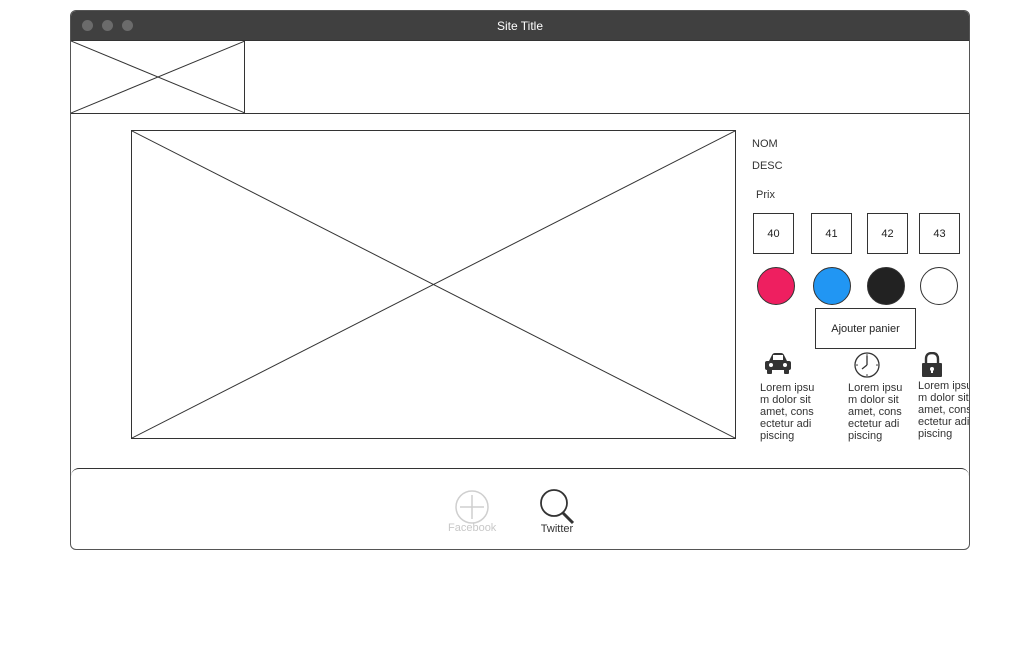 This screenshot has width=1023, height=660. What do you see at coordinates (767, 166) in the screenshot?
I see `product-description: DESC` at bounding box center [767, 166].